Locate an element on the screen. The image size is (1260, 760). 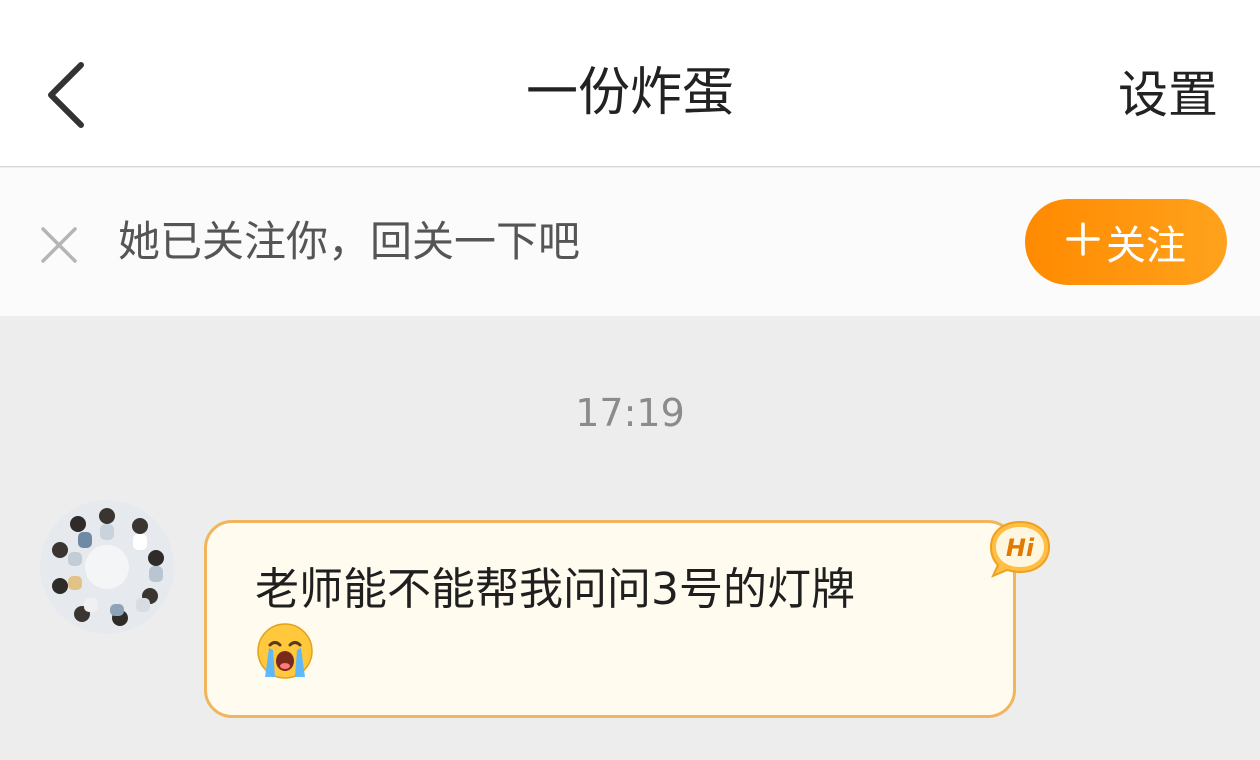
avatar is located at coordinates (107, 567).